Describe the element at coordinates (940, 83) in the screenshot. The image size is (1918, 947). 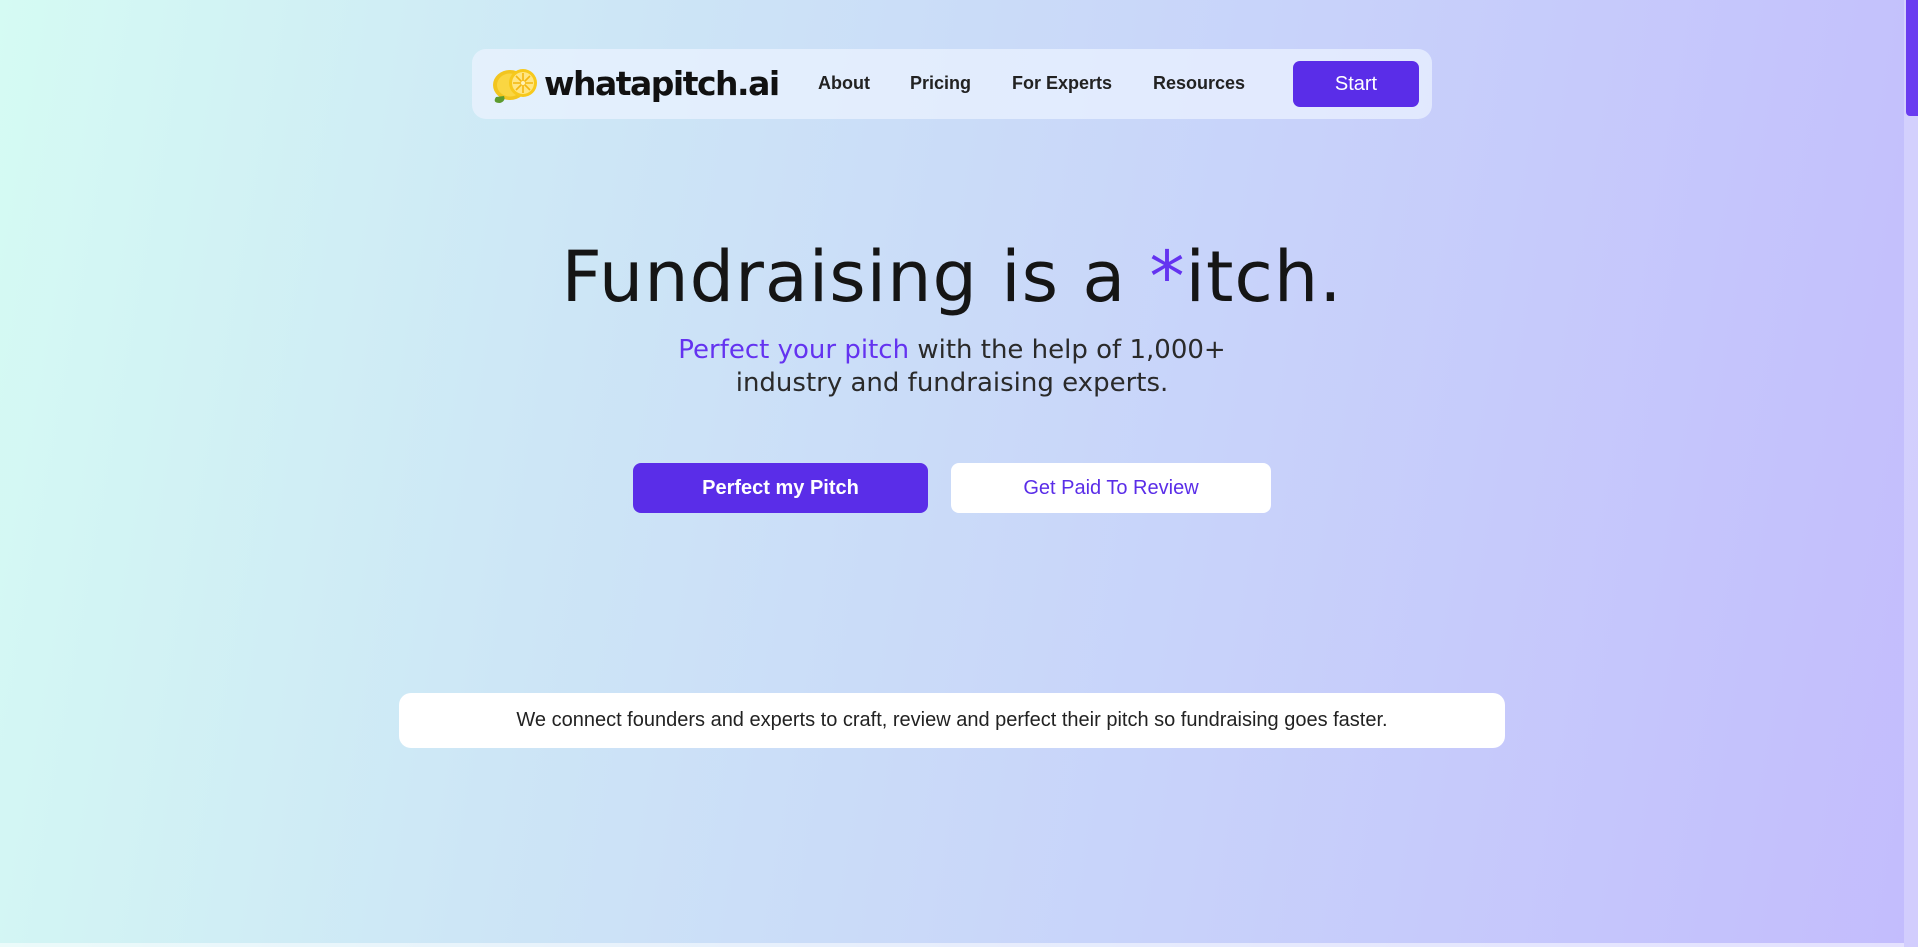
I see `nav-link-pricing: Pricing` at that location.